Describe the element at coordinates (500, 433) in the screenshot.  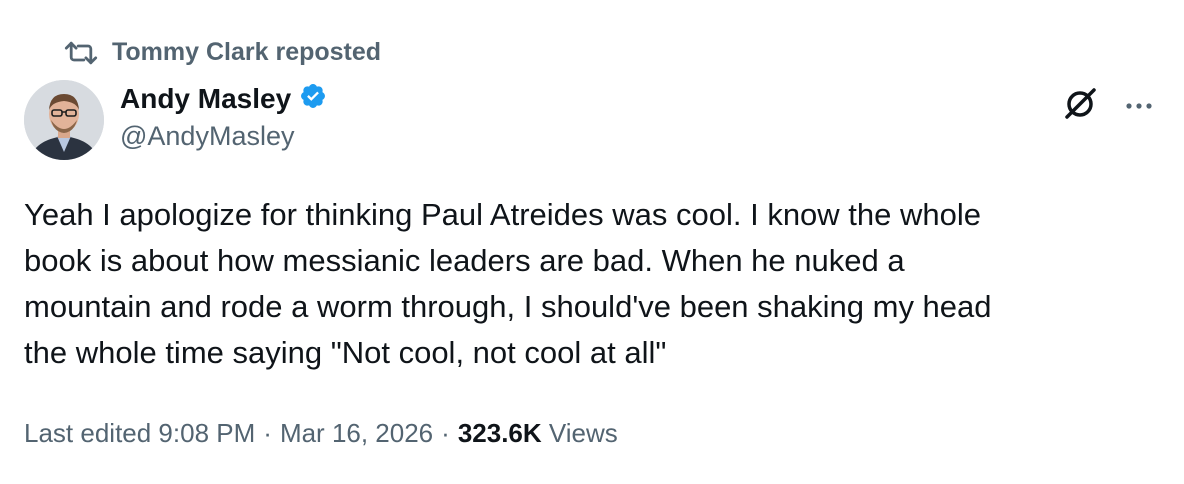
I see `views-count: 323.6K` at that location.